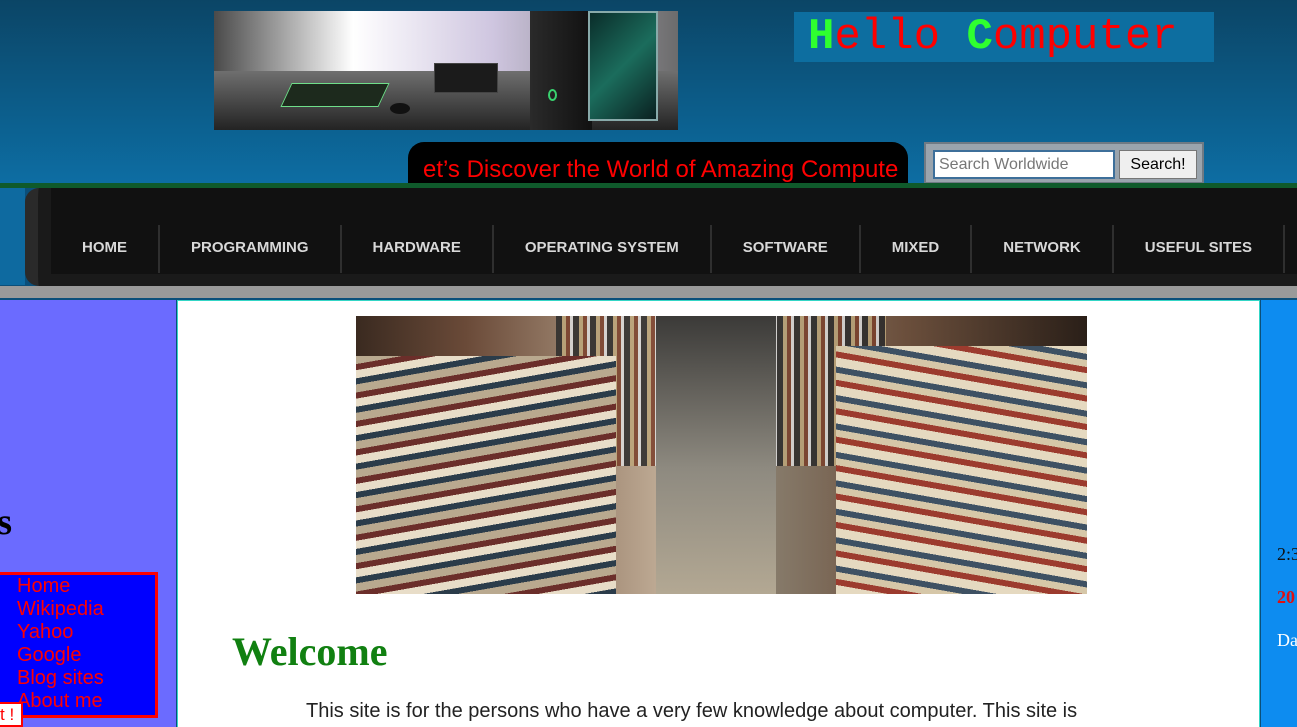 This screenshot has height=727, width=1297. Describe the element at coordinates (1024, 164) in the screenshot. I see `search-input` at that location.